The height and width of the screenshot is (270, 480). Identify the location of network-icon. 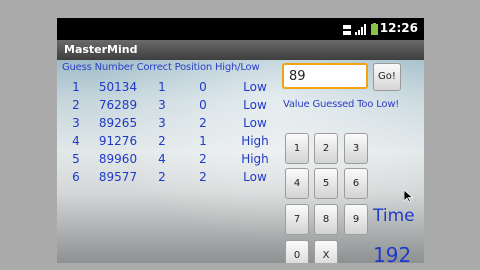
(347, 30).